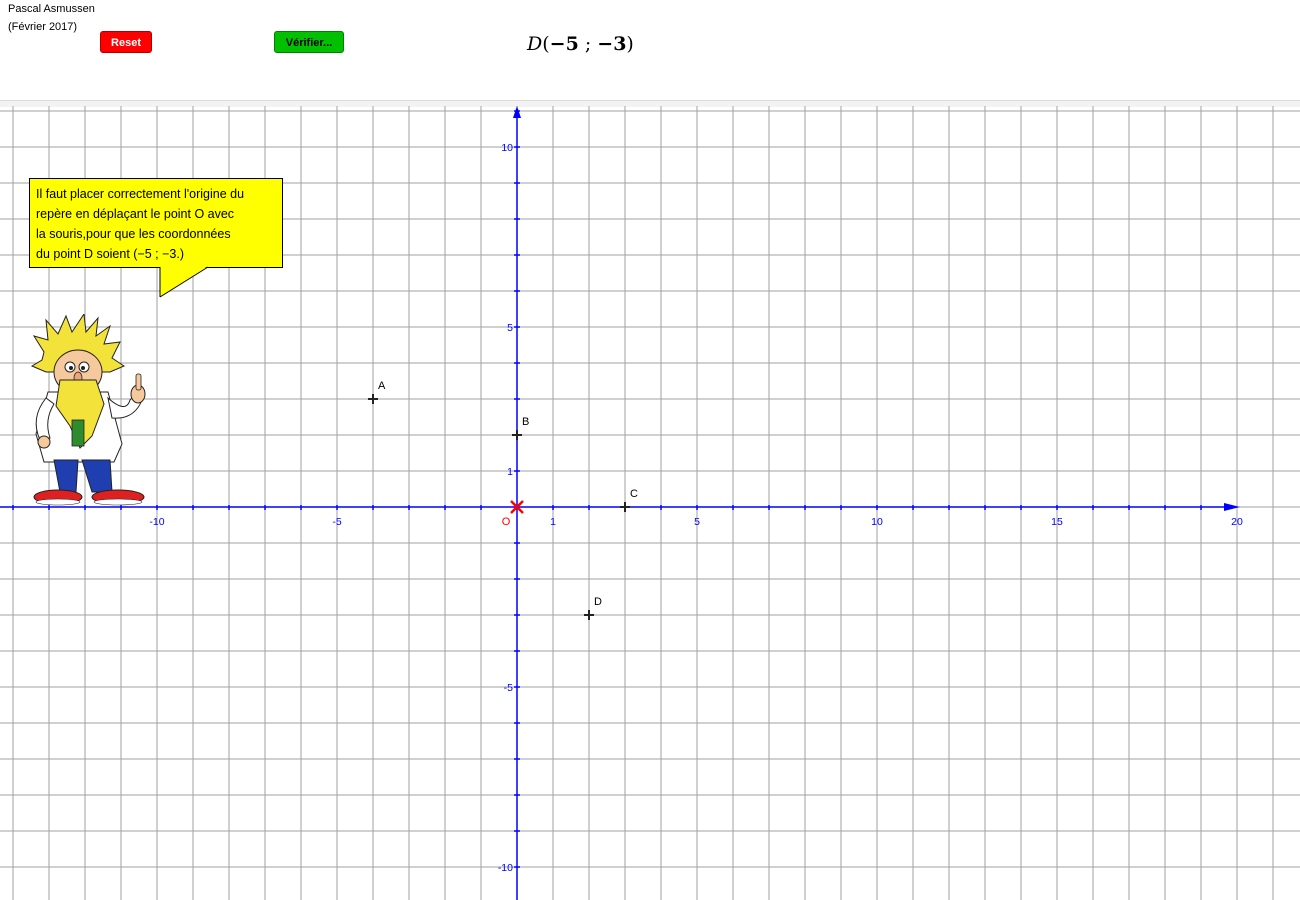  What do you see at coordinates (110, 254) in the screenshot?
I see `bubble-line: du point D soient (−5 ; −3.)` at bounding box center [110, 254].